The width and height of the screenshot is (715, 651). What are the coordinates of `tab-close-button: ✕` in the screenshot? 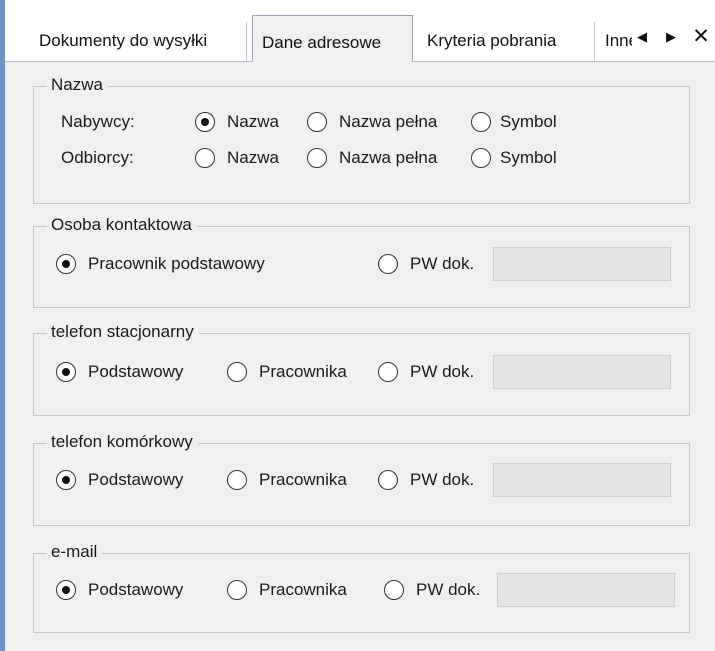 It's located at (701, 37).